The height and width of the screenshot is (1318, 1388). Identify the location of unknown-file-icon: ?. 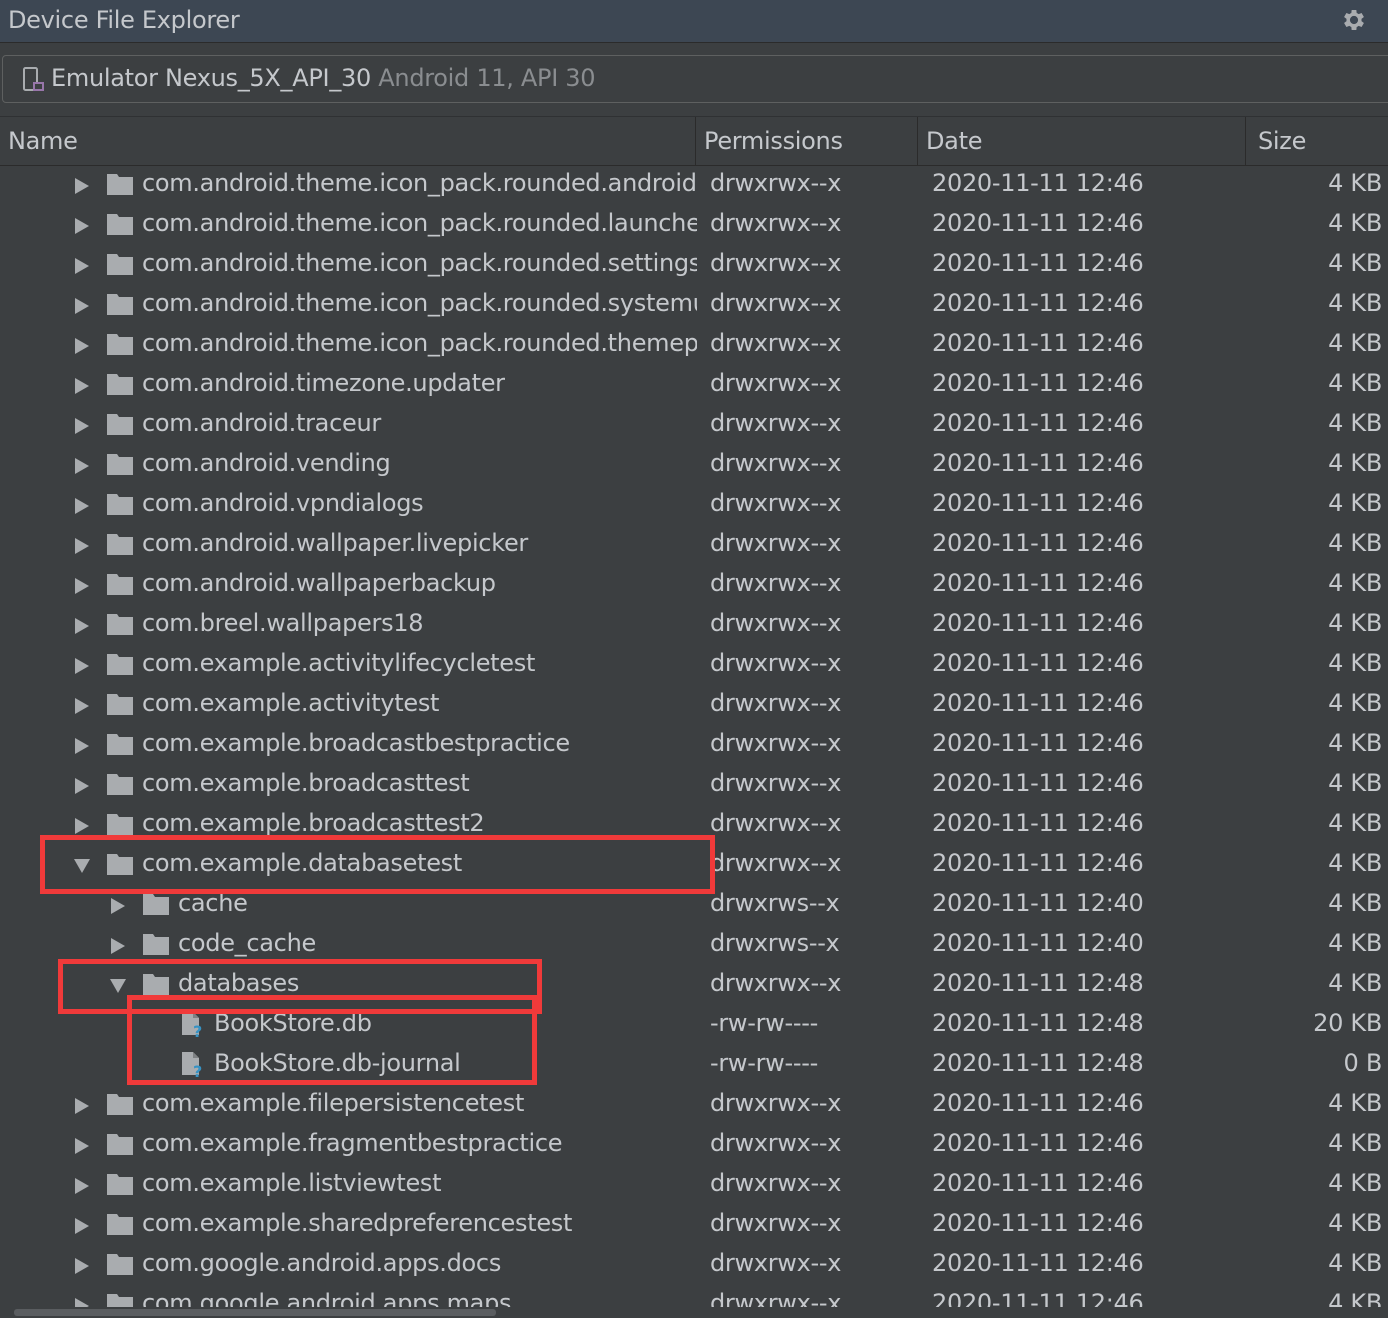
(192, 1064).